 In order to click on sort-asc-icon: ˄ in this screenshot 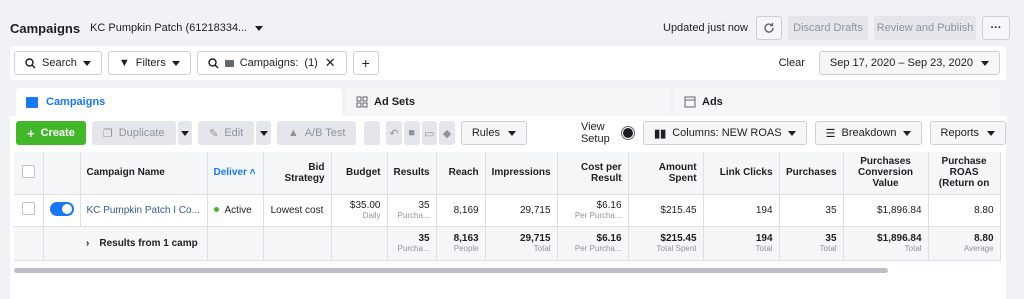, I will do `click(251, 173)`.